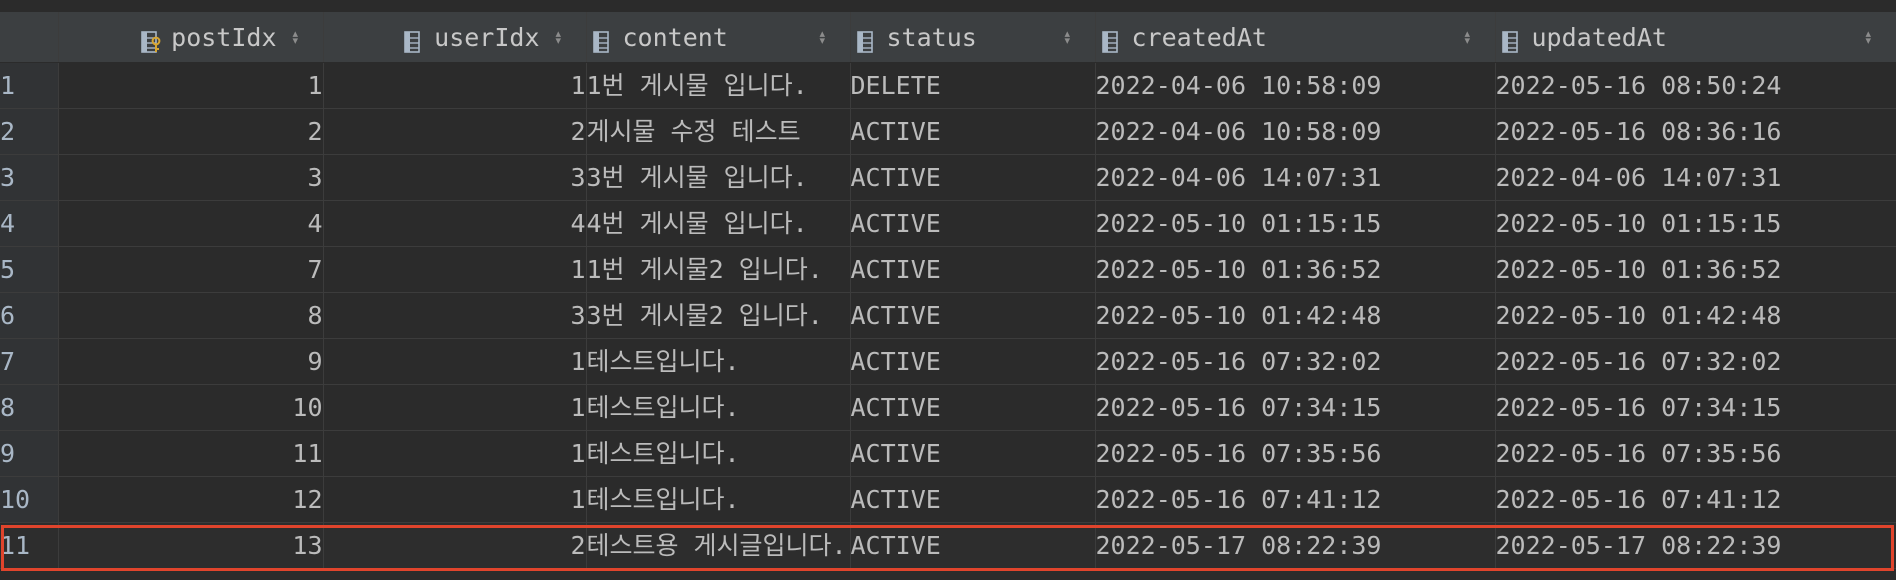 Image resolution: width=1896 pixels, height=580 pixels. I want to click on cell-postIdx: 8, so click(191, 315).